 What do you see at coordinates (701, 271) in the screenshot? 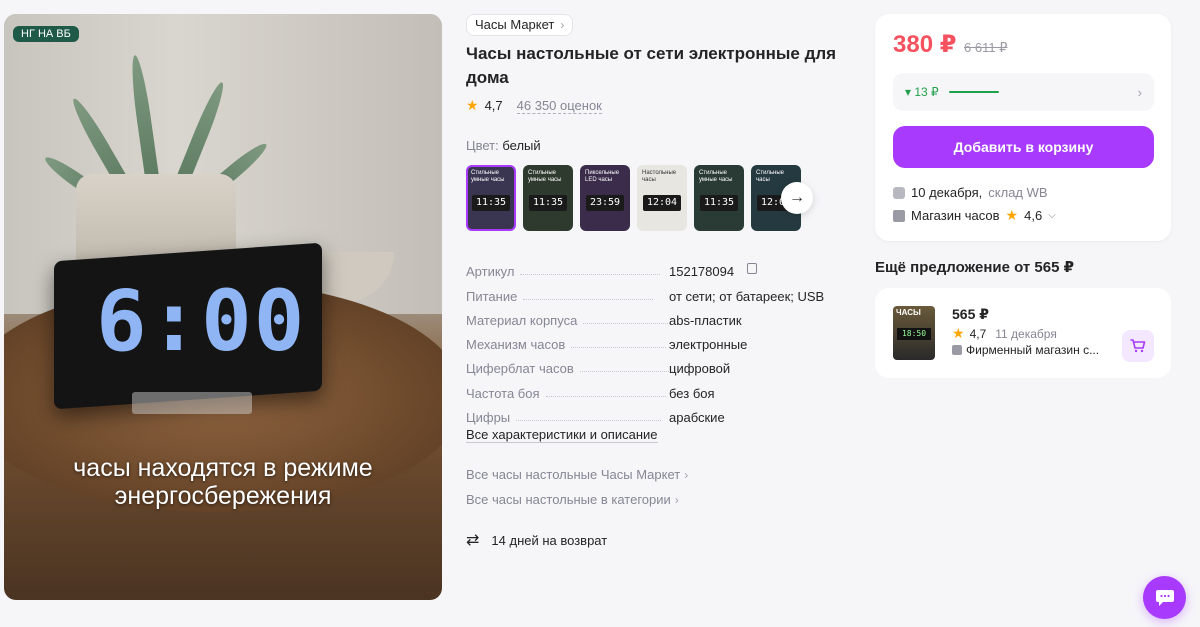
I see `spec-value: 152178094` at bounding box center [701, 271].